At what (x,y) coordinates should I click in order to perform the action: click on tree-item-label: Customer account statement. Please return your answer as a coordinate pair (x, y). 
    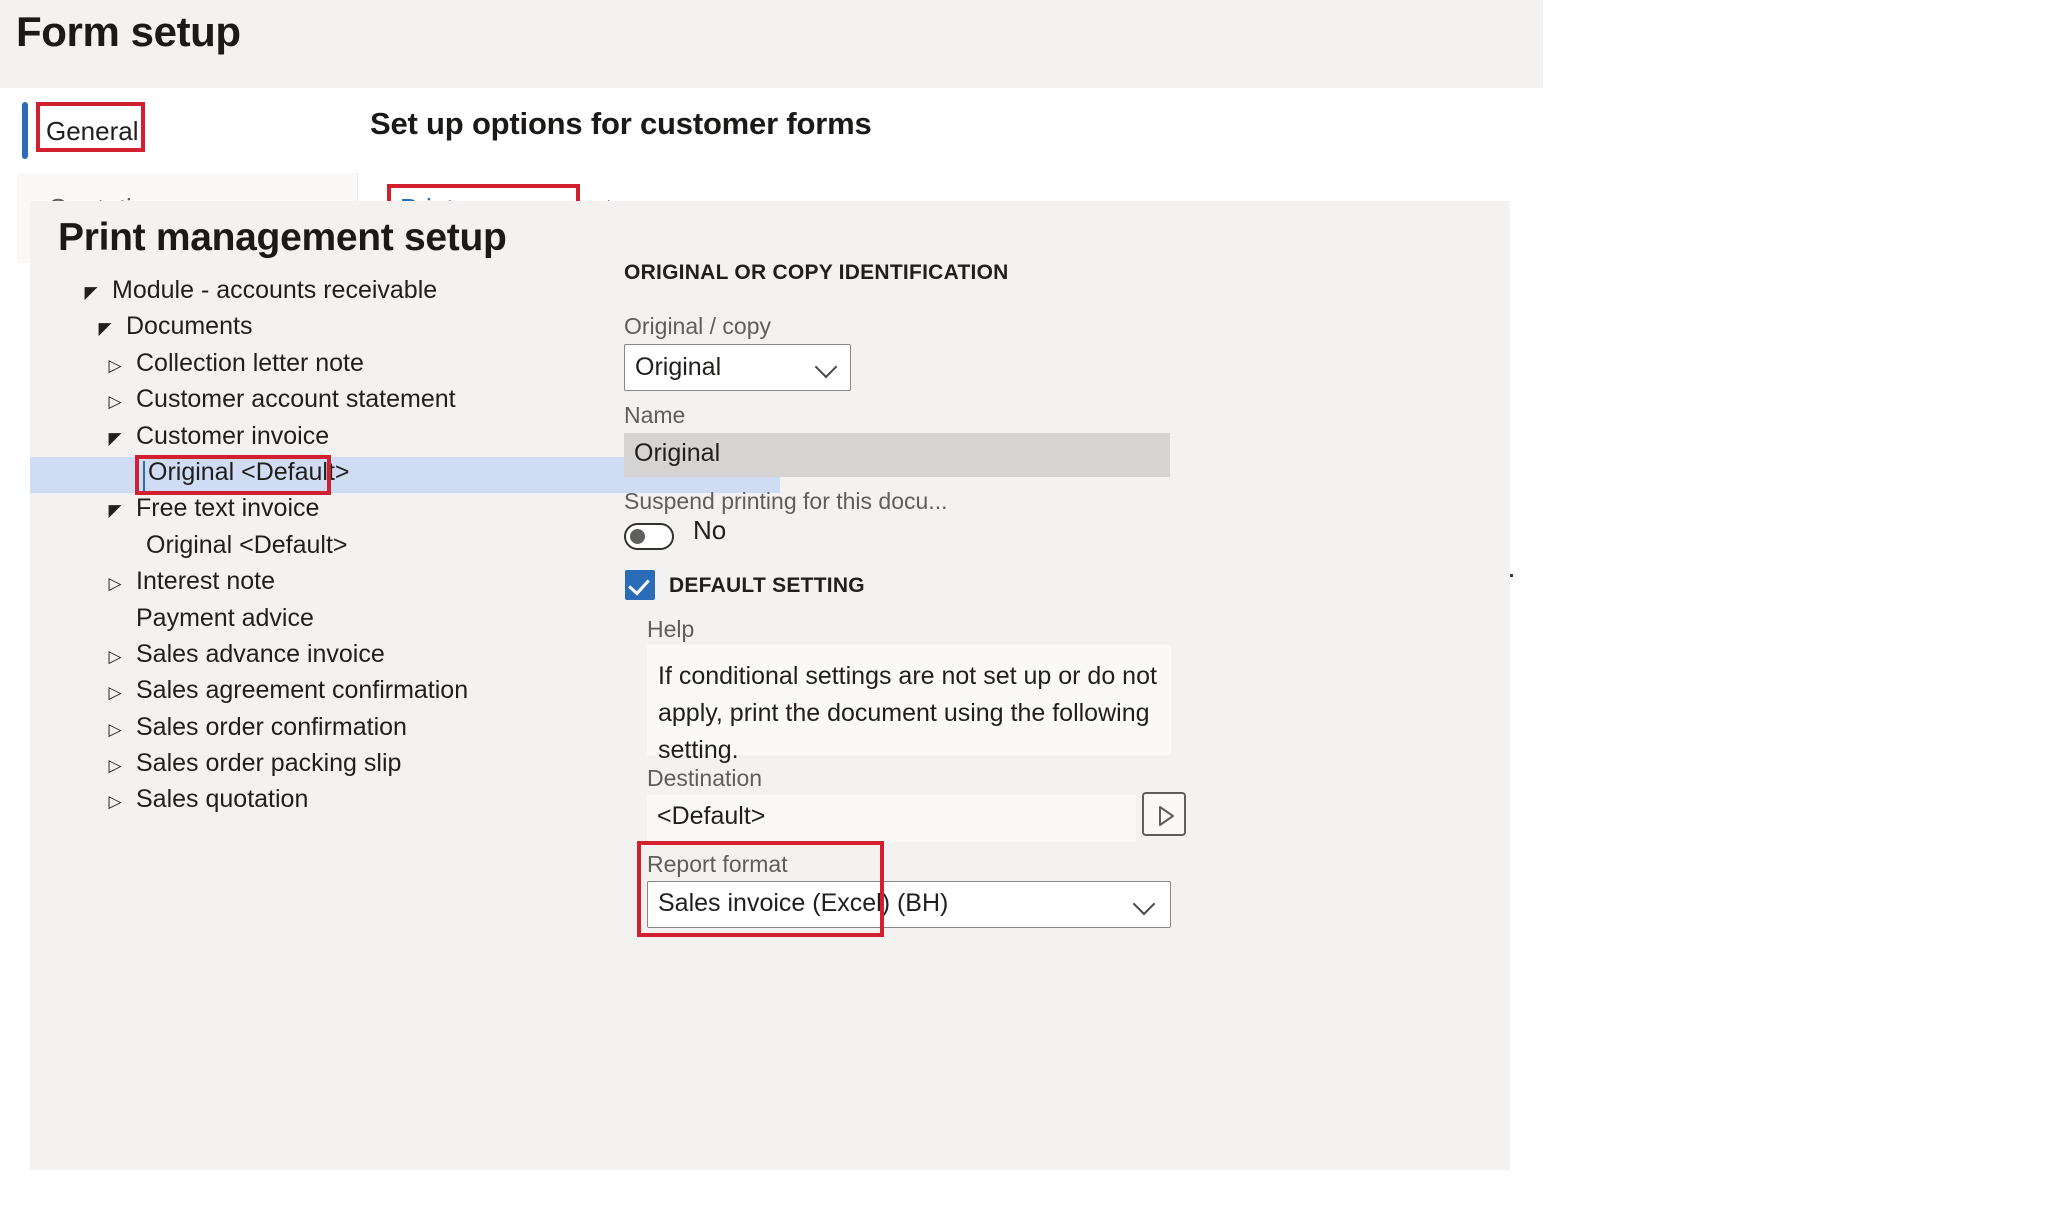
    Looking at the image, I should click on (296, 399).